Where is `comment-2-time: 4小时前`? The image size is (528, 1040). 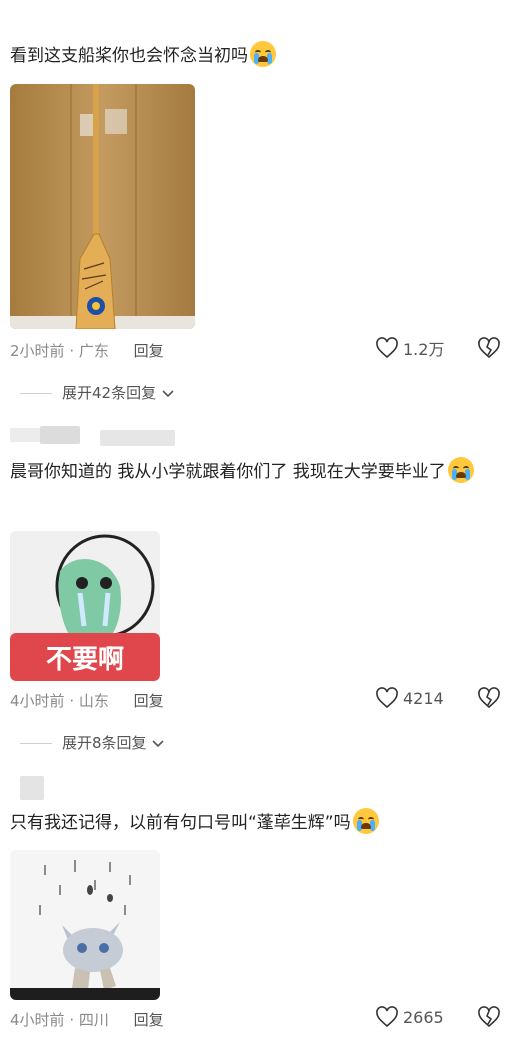 comment-2-time: 4小时前 is located at coordinates (37, 701).